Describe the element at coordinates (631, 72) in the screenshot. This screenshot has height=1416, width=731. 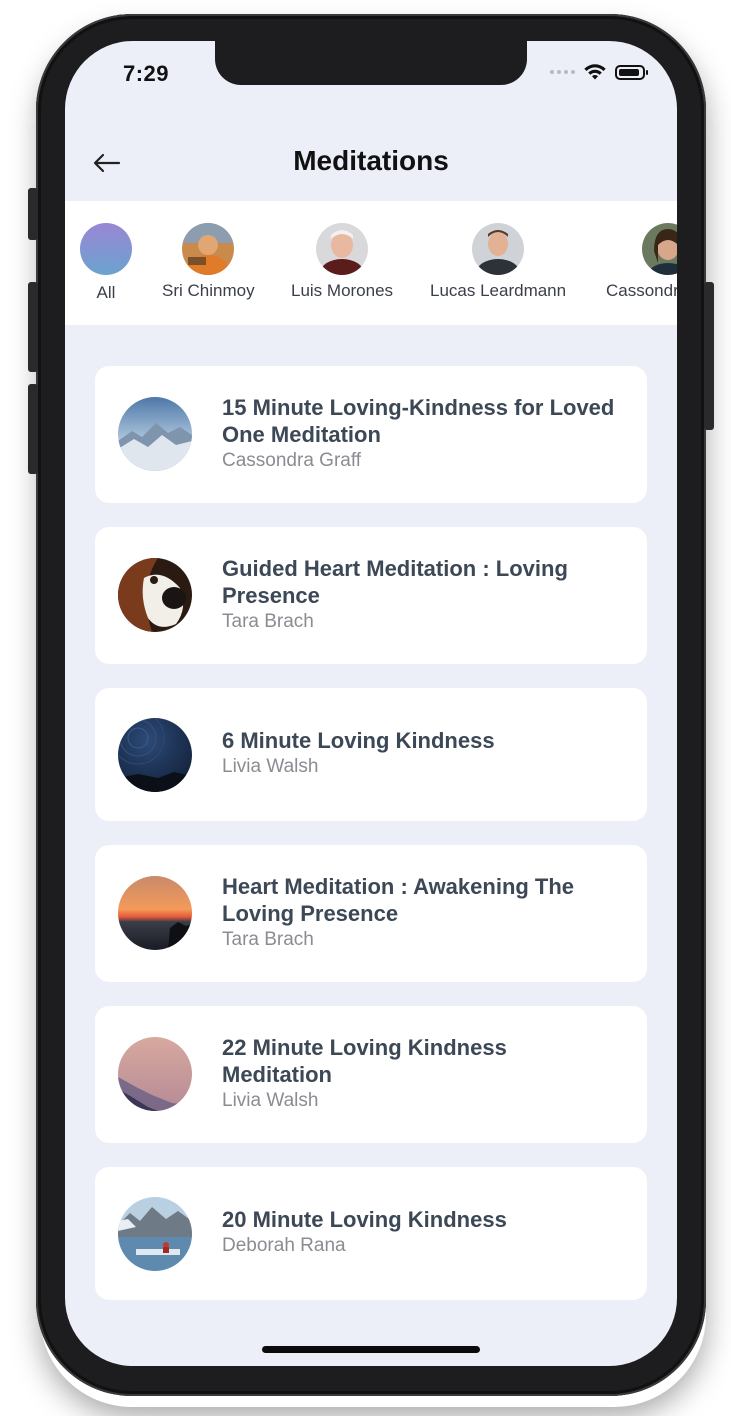
I see `battery-icon` at that location.